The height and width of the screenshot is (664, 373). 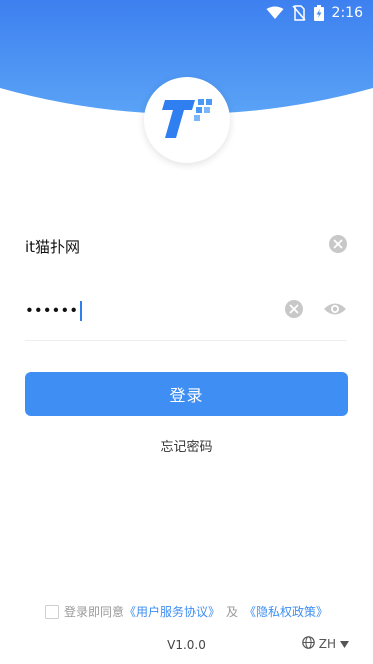 What do you see at coordinates (275, 13) in the screenshot?
I see `wifi-icon` at bounding box center [275, 13].